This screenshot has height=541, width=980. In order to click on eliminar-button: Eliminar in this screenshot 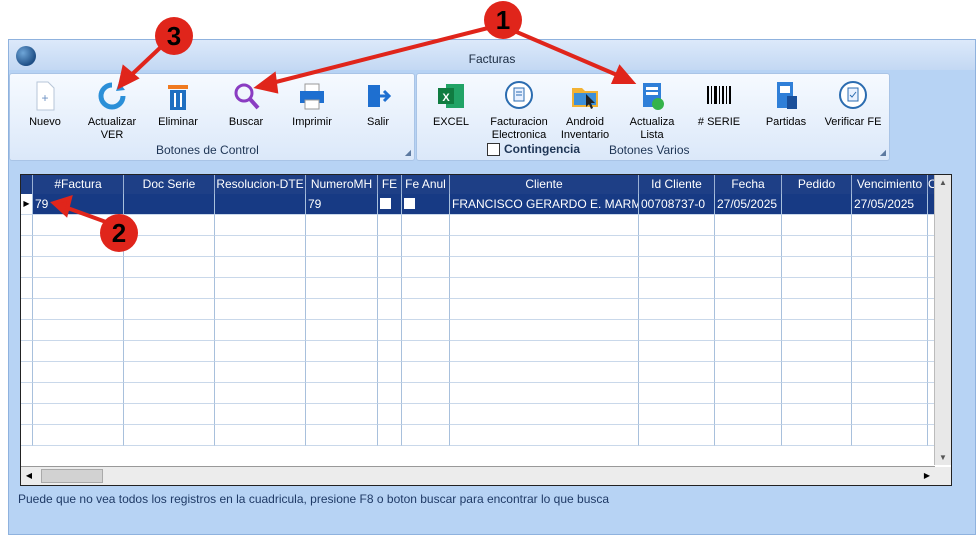, I will do `click(178, 104)`.